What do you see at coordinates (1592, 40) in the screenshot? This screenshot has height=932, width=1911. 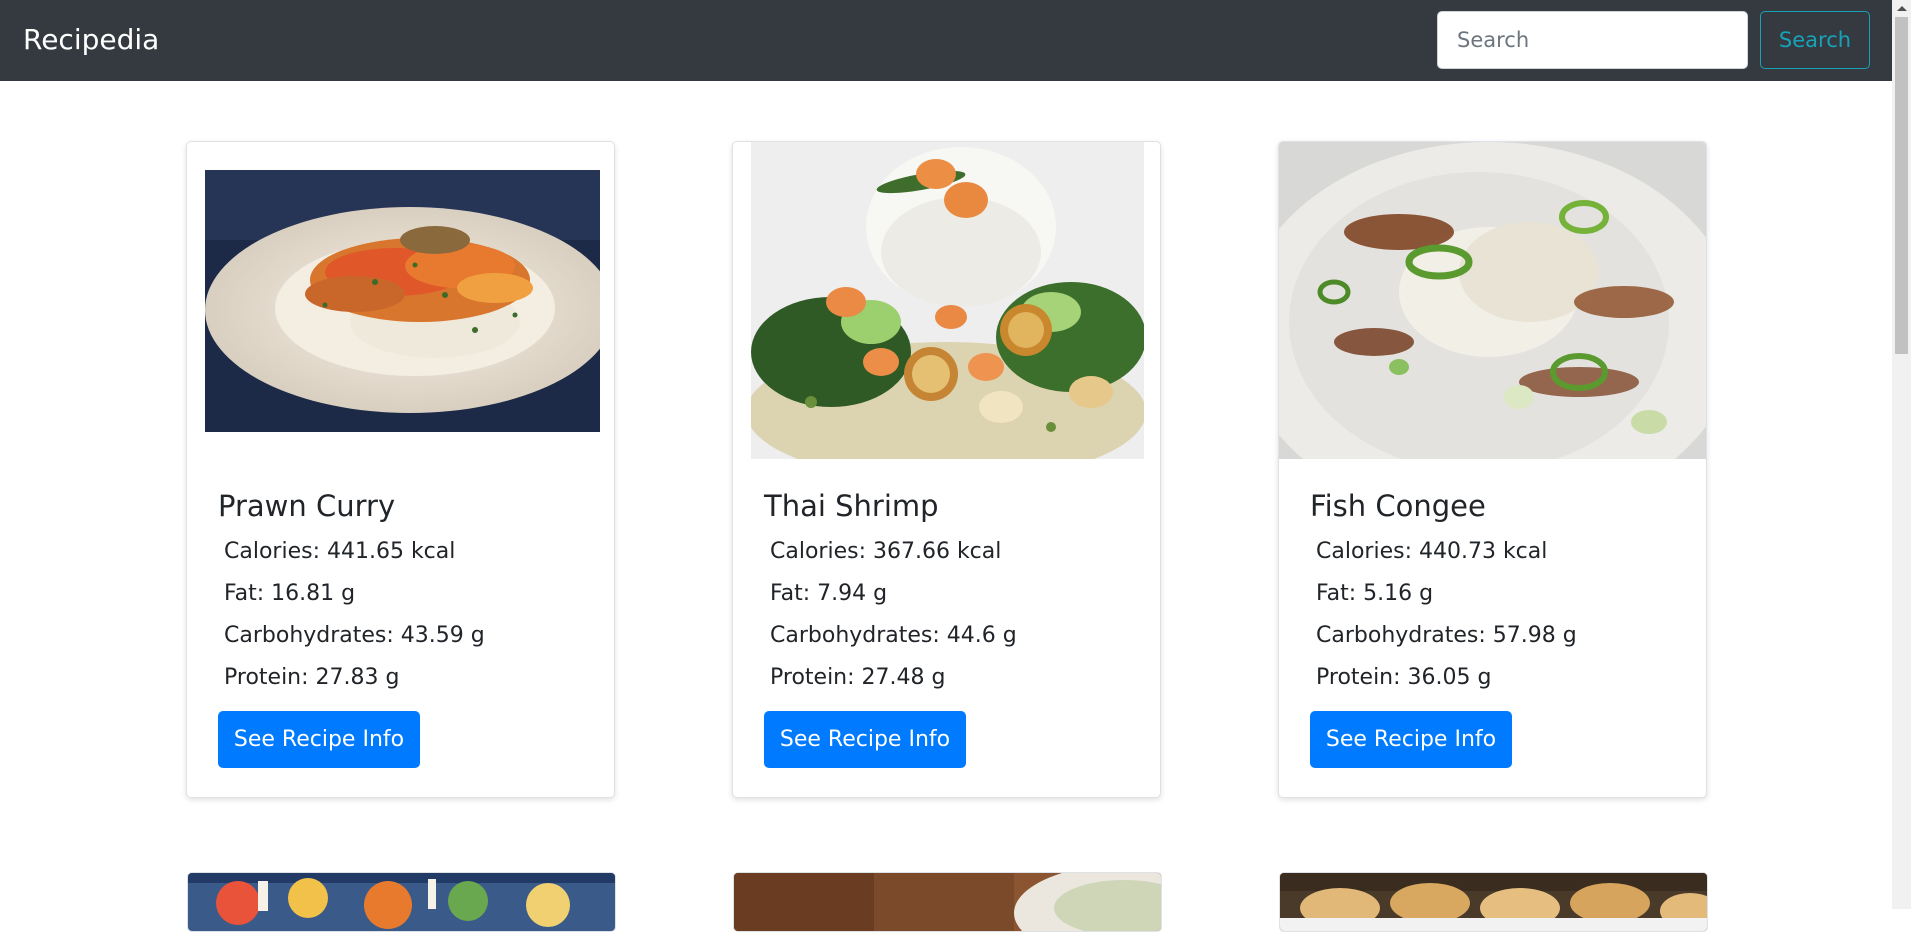 I see `search-input` at bounding box center [1592, 40].